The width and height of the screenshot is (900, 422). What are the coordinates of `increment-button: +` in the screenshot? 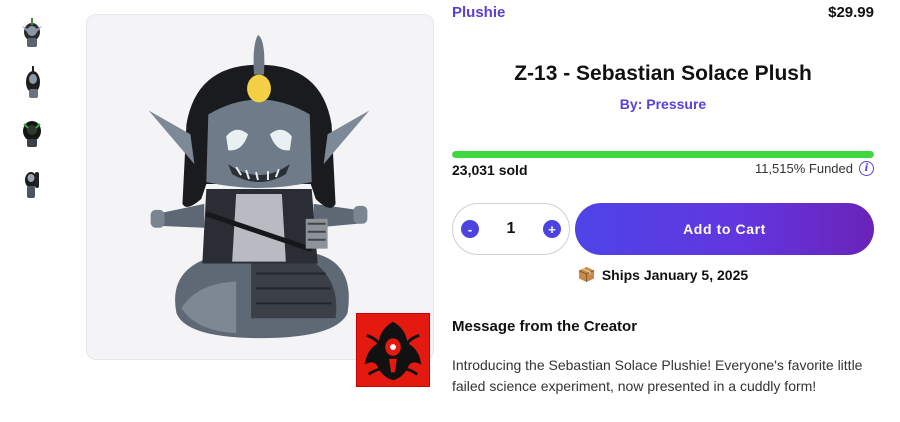 It's located at (552, 229).